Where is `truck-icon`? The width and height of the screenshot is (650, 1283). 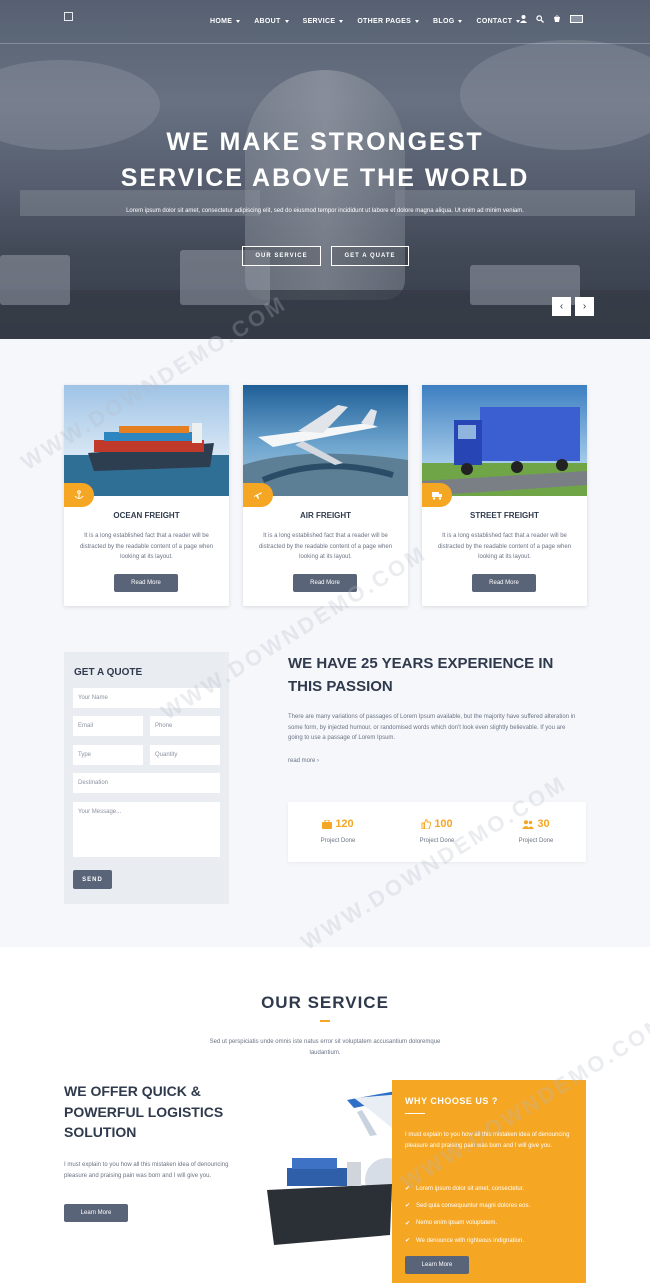
truck-icon is located at coordinates (437, 495).